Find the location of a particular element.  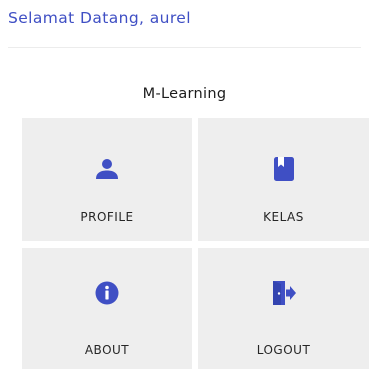

book-icon is located at coordinates (284, 169).